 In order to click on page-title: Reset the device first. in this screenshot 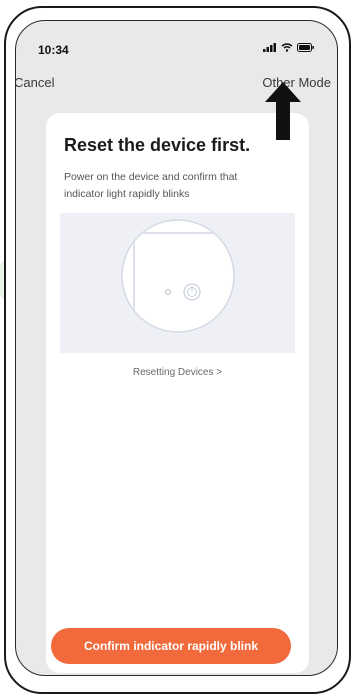, I will do `click(157, 145)`.